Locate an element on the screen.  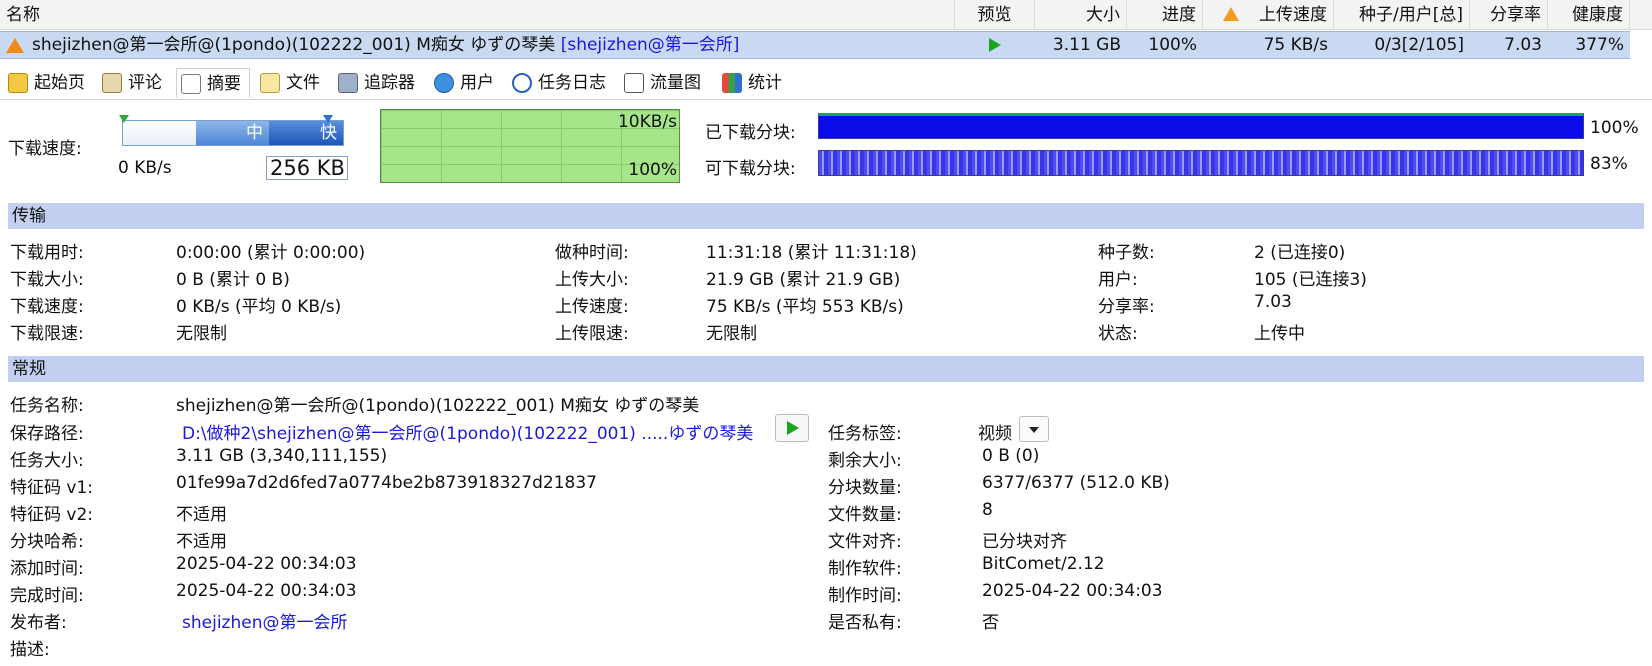
tab-peers: 用户 is located at coordinates (466, 83).